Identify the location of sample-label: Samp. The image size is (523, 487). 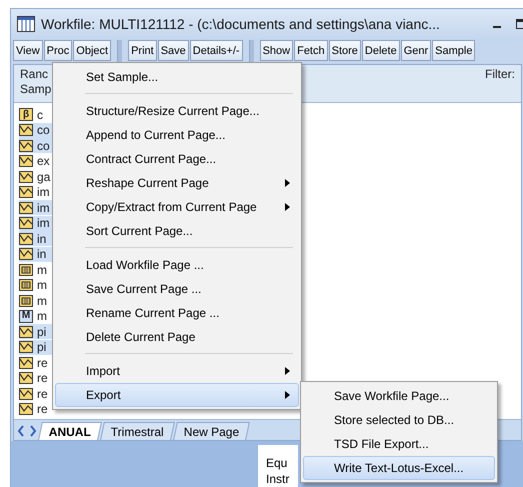
(36, 89).